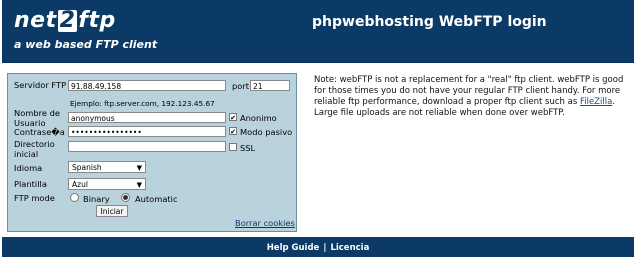  I want to click on language-label: Idioma, so click(28, 168).